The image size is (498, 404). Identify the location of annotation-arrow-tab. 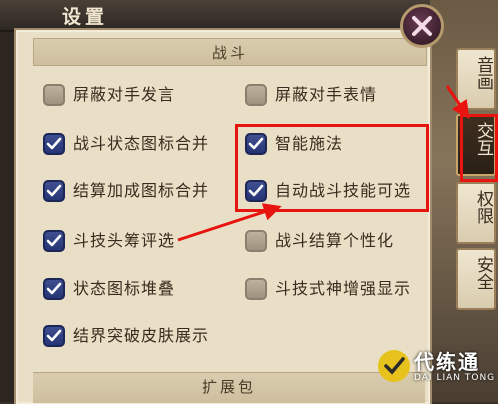
(457, 102).